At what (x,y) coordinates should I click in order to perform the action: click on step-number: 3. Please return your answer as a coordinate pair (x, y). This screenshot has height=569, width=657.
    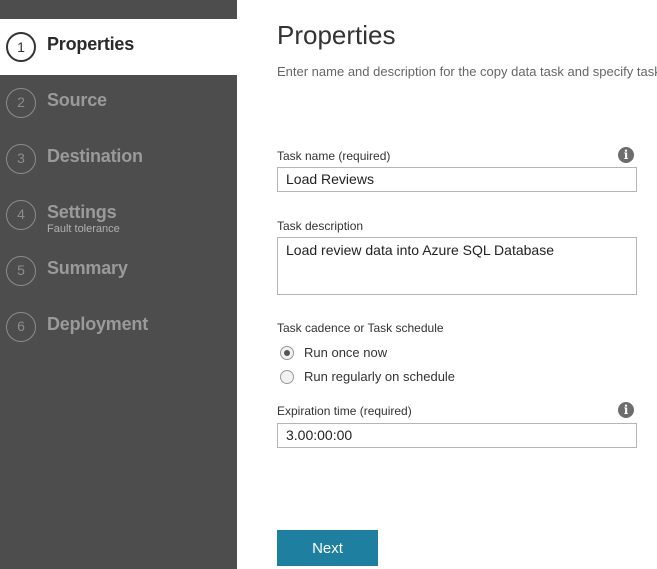
    Looking at the image, I should click on (21, 159).